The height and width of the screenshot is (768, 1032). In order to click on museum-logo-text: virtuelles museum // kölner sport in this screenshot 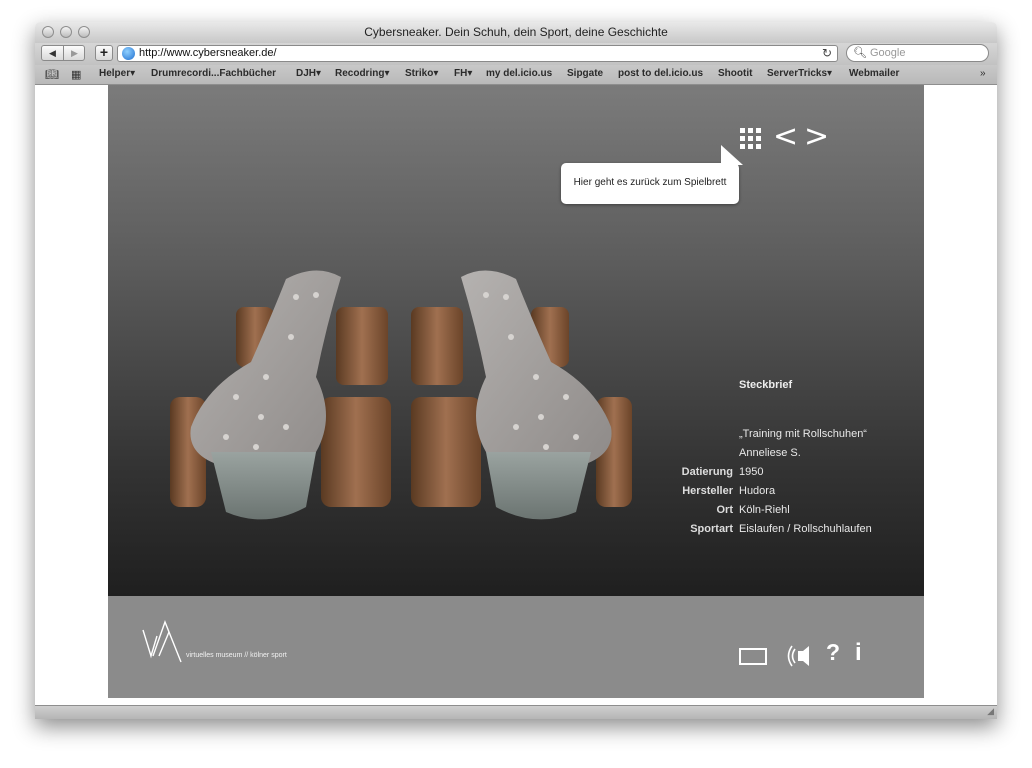, I will do `click(236, 655)`.